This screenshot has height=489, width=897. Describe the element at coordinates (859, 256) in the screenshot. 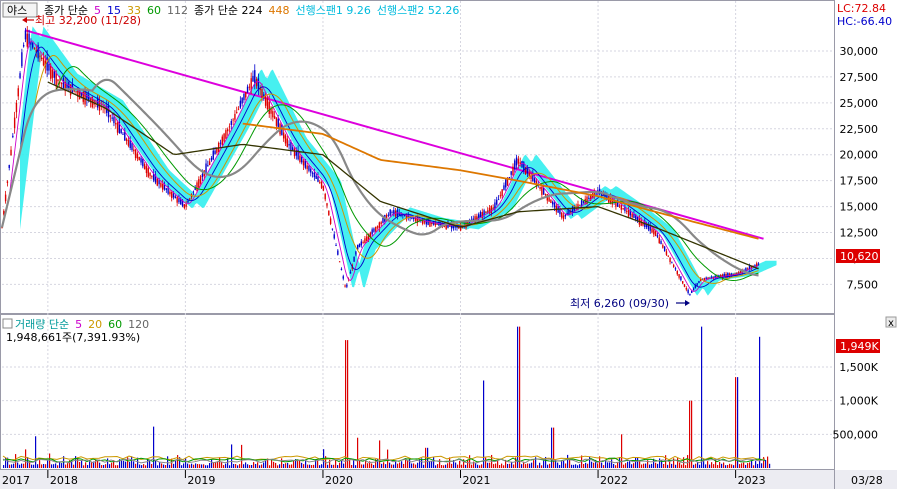

I see `current-price: 10,620` at that location.